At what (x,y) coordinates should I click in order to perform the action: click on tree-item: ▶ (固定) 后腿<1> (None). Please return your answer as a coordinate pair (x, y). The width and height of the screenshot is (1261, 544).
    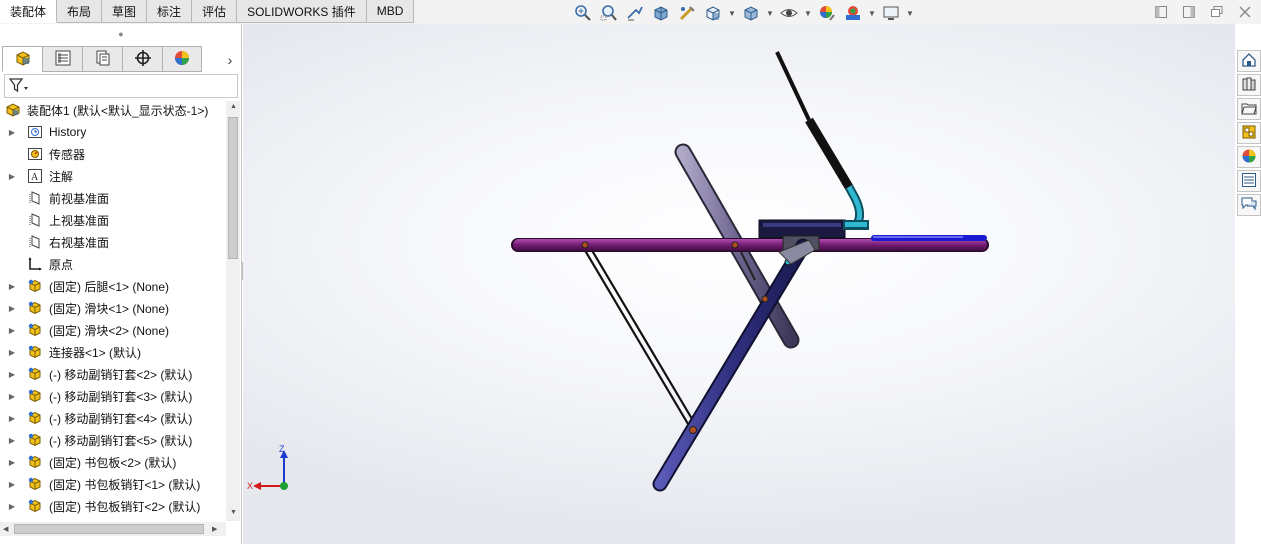
    Looking at the image, I should click on (113, 286).